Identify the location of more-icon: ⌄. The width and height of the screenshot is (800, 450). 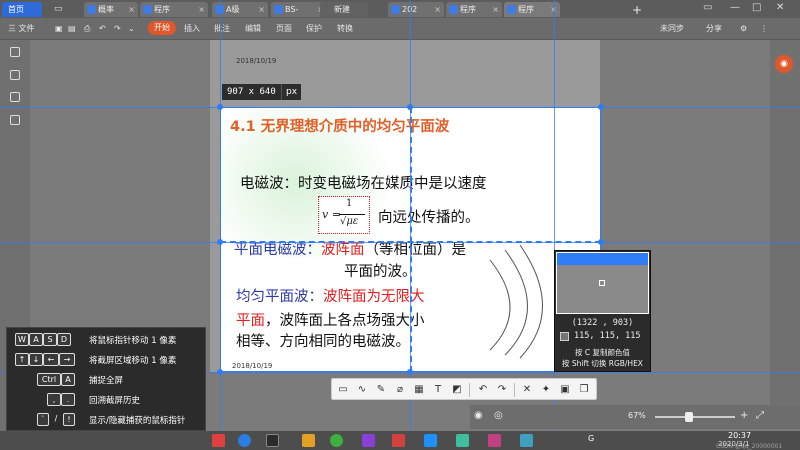
(131, 29).